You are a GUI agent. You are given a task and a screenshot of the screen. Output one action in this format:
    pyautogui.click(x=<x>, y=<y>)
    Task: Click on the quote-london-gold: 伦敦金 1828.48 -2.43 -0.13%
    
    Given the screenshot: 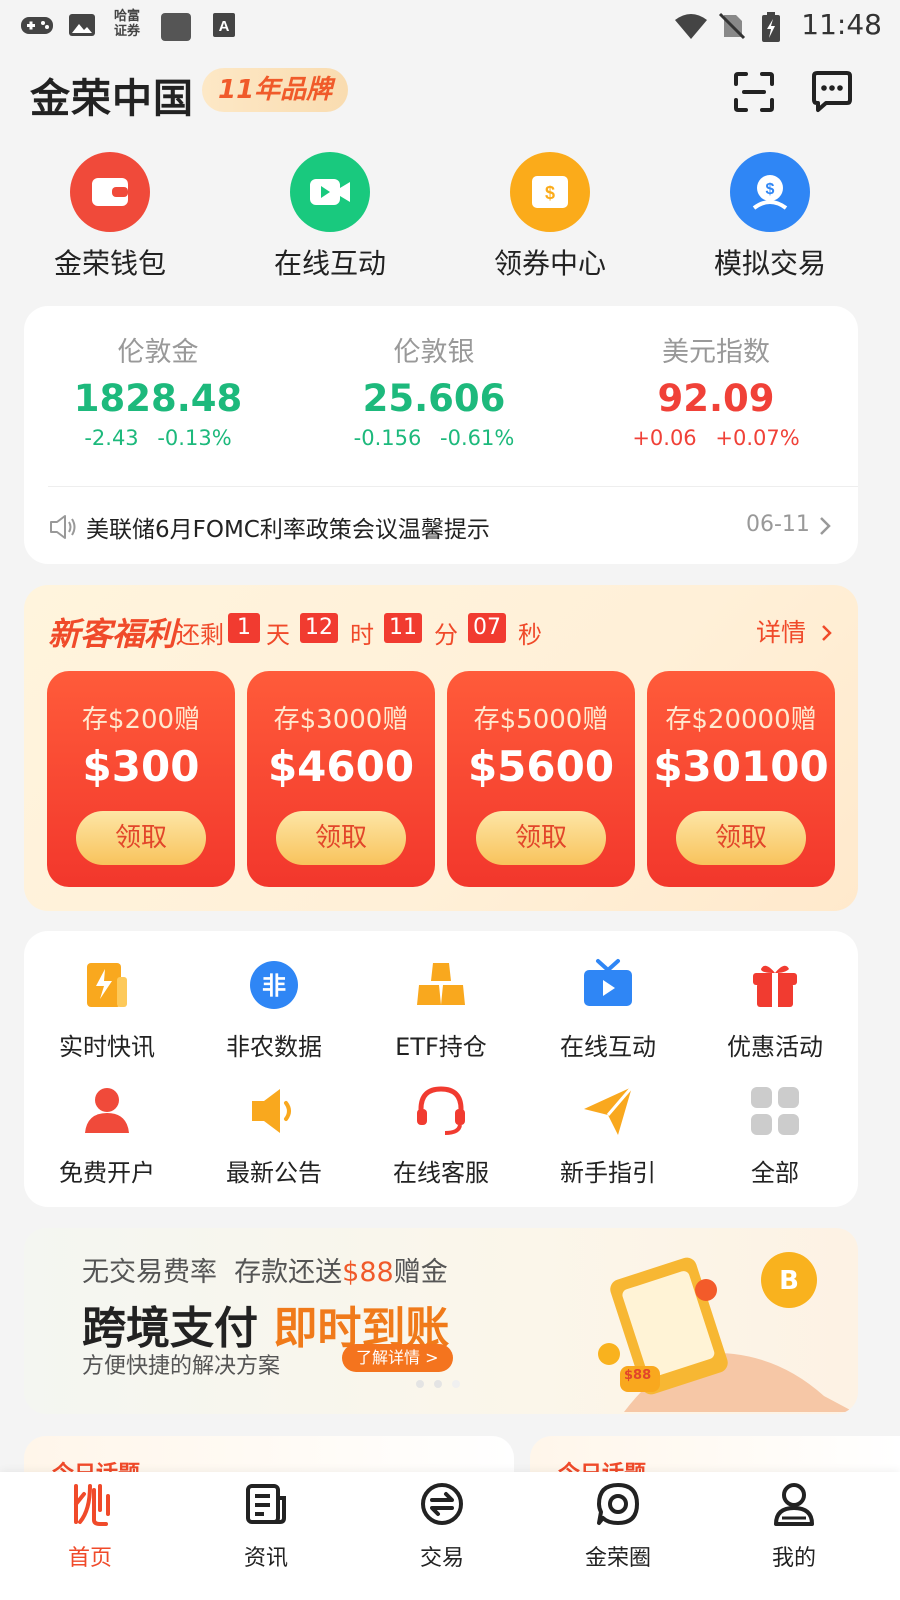 What is the action you would take?
    pyautogui.click(x=158, y=390)
    